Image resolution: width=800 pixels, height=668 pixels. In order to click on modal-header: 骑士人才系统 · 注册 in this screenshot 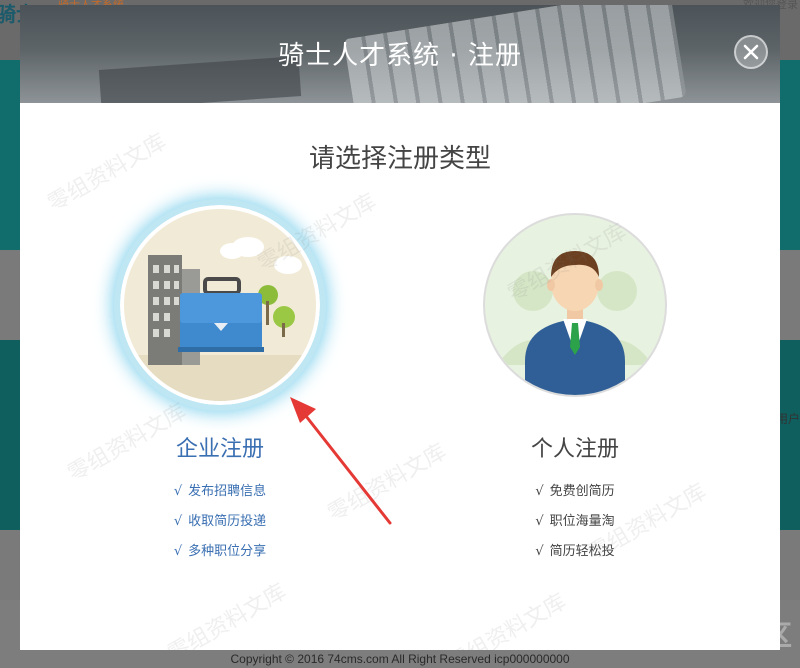, I will do `click(400, 54)`.